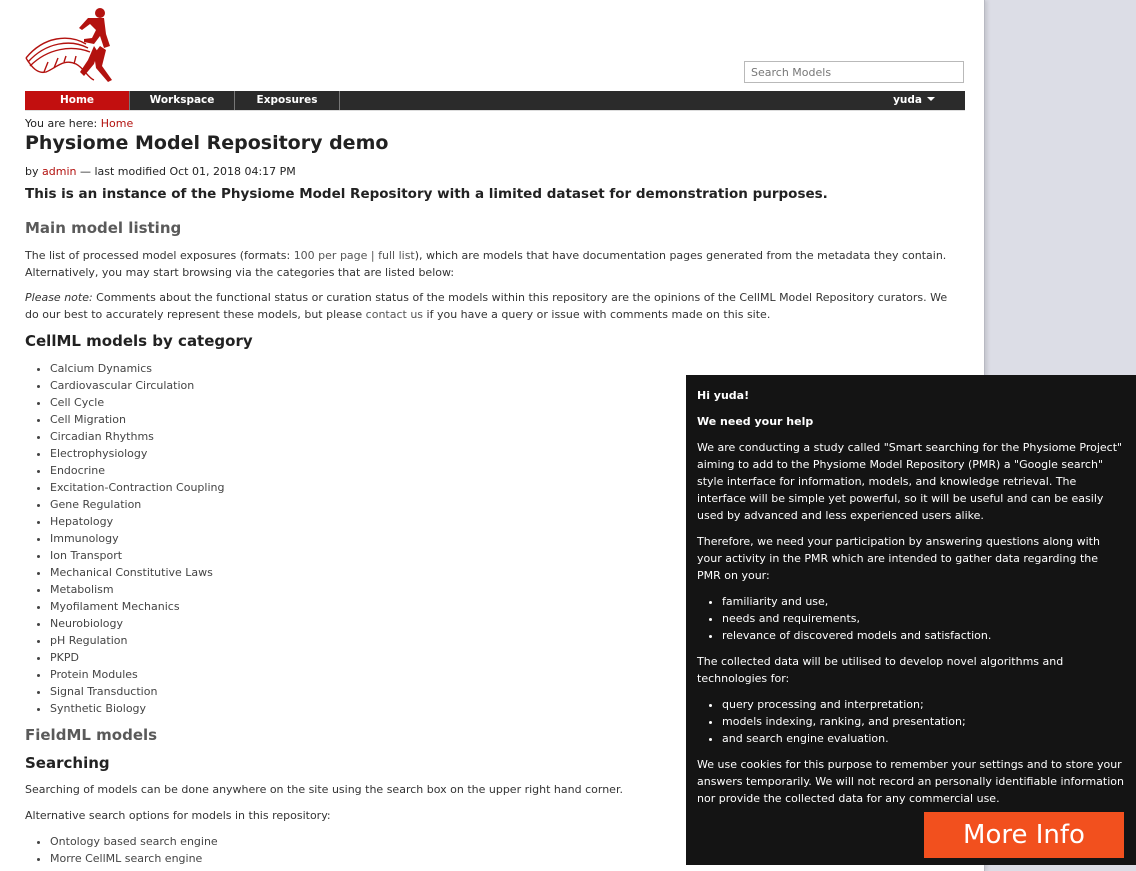 Image resolution: width=1136 pixels, height=871 pixels. I want to click on full-list-link: full list, so click(396, 255).